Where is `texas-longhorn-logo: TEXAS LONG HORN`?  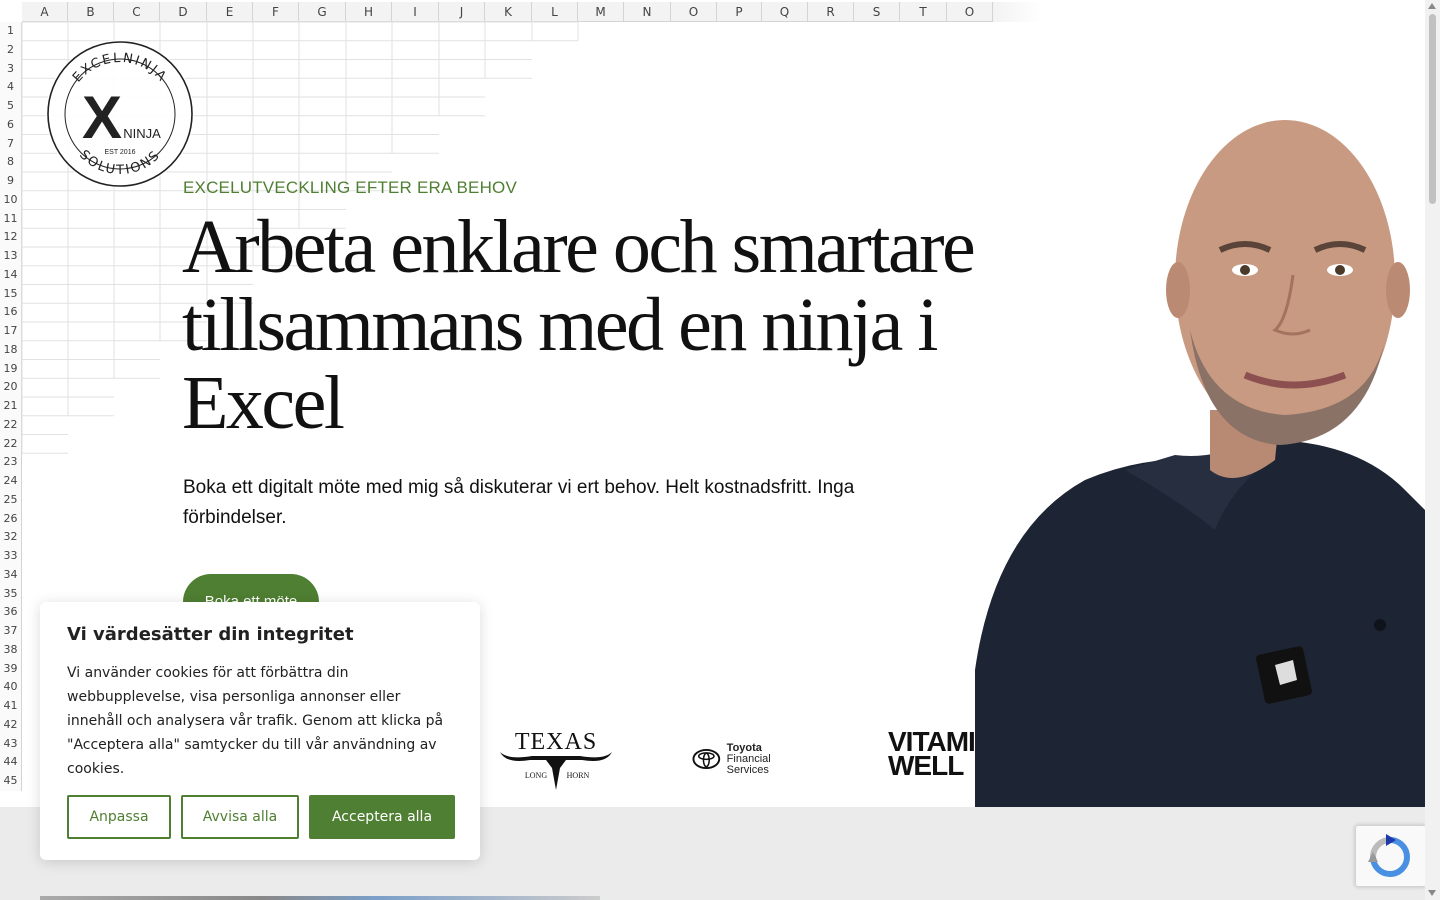
texas-longhorn-logo: TEXAS LONG HORN is located at coordinates (556, 759).